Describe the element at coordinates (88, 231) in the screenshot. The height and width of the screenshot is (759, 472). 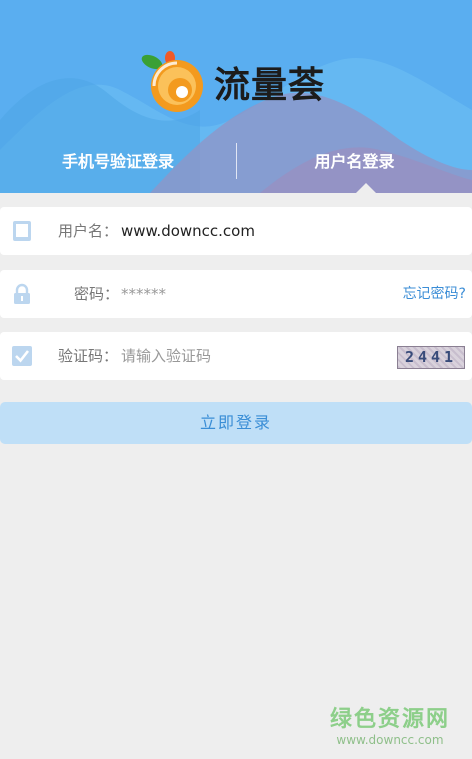
I see `username-label: 用户名：` at that location.